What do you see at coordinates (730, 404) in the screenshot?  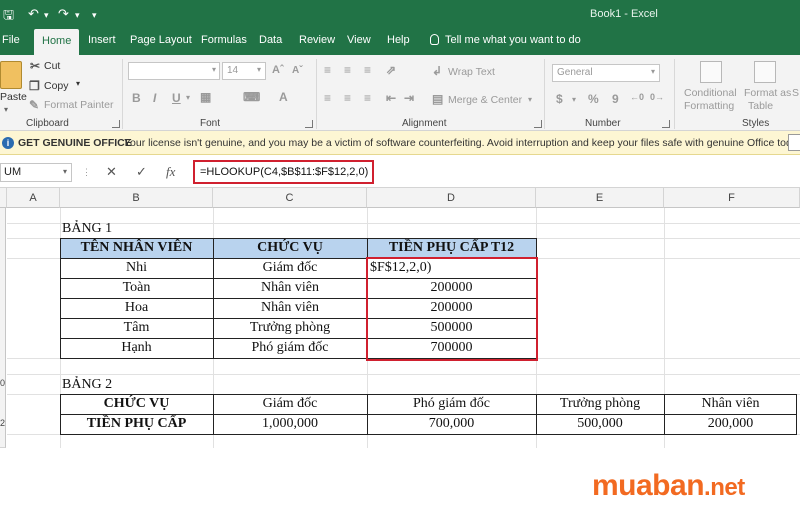 I see `table2-cell: Nhân viên` at bounding box center [730, 404].